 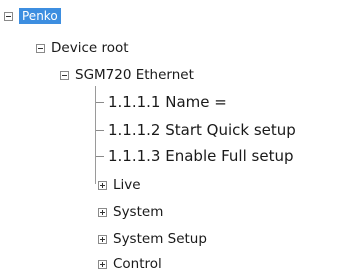 What do you see at coordinates (201, 156) in the screenshot?
I see `tree-node-label: 1.1.1.3 Enable Full setup` at bounding box center [201, 156].